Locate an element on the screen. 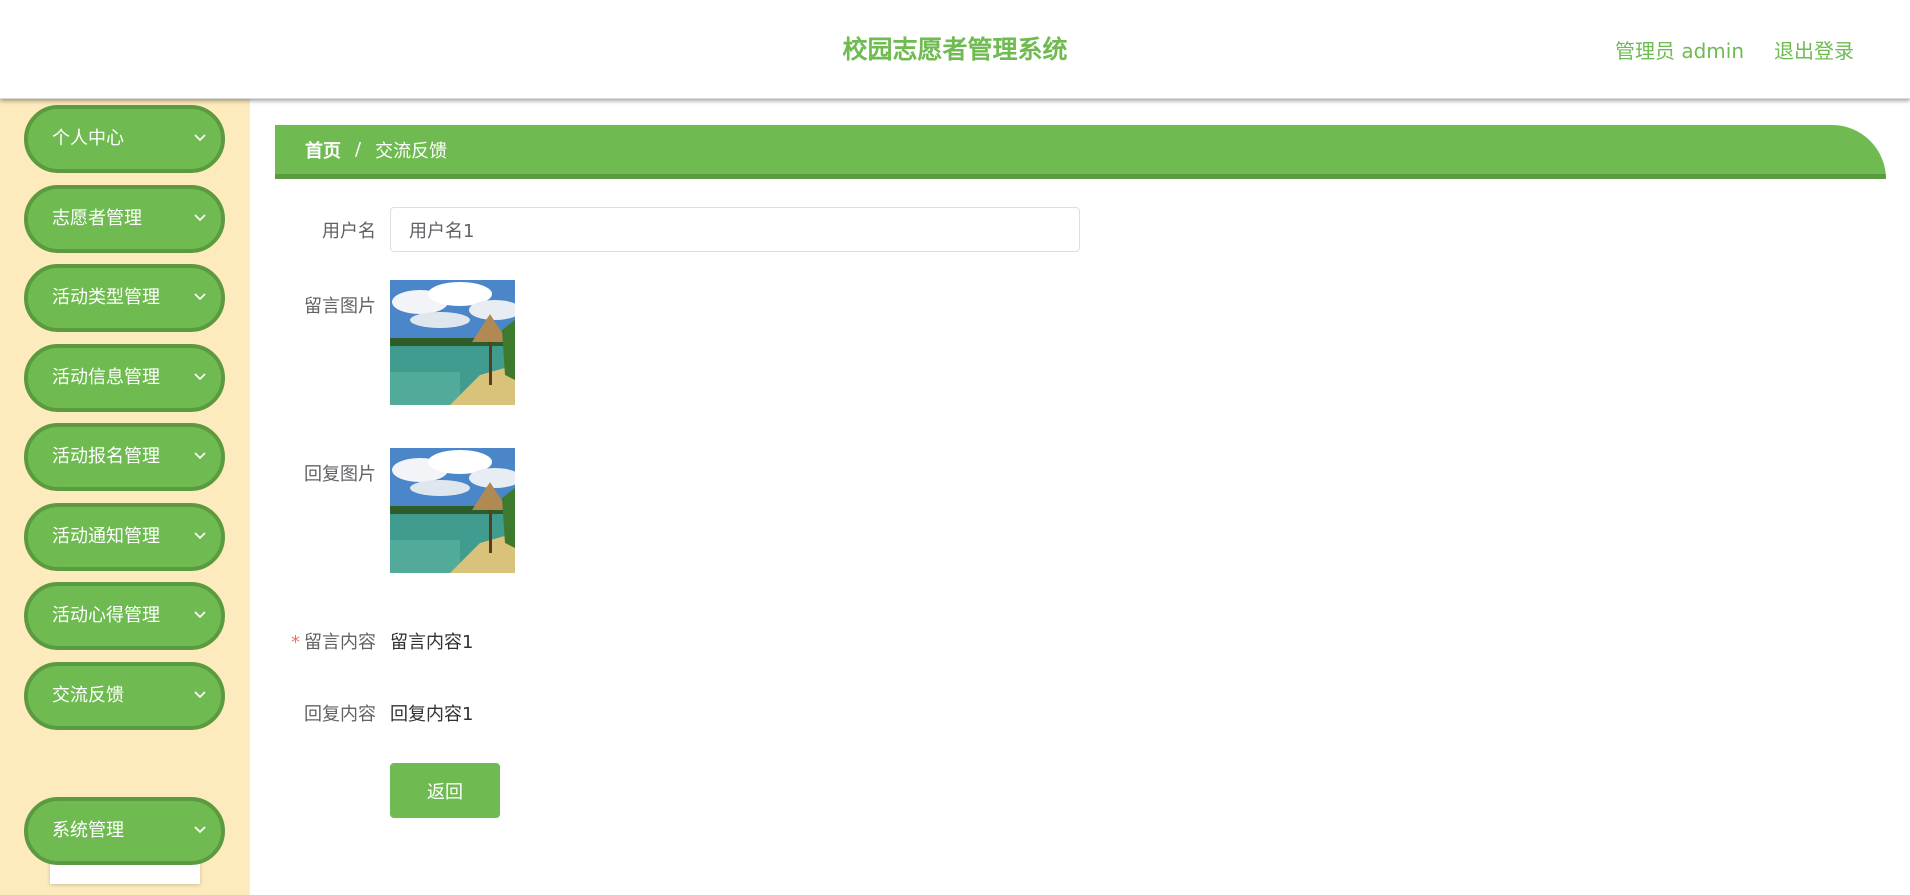 The width and height of the screenshot is (1910, 895). sidebar-item-system-management: 系统管理 is located at coordinates (124, 831).